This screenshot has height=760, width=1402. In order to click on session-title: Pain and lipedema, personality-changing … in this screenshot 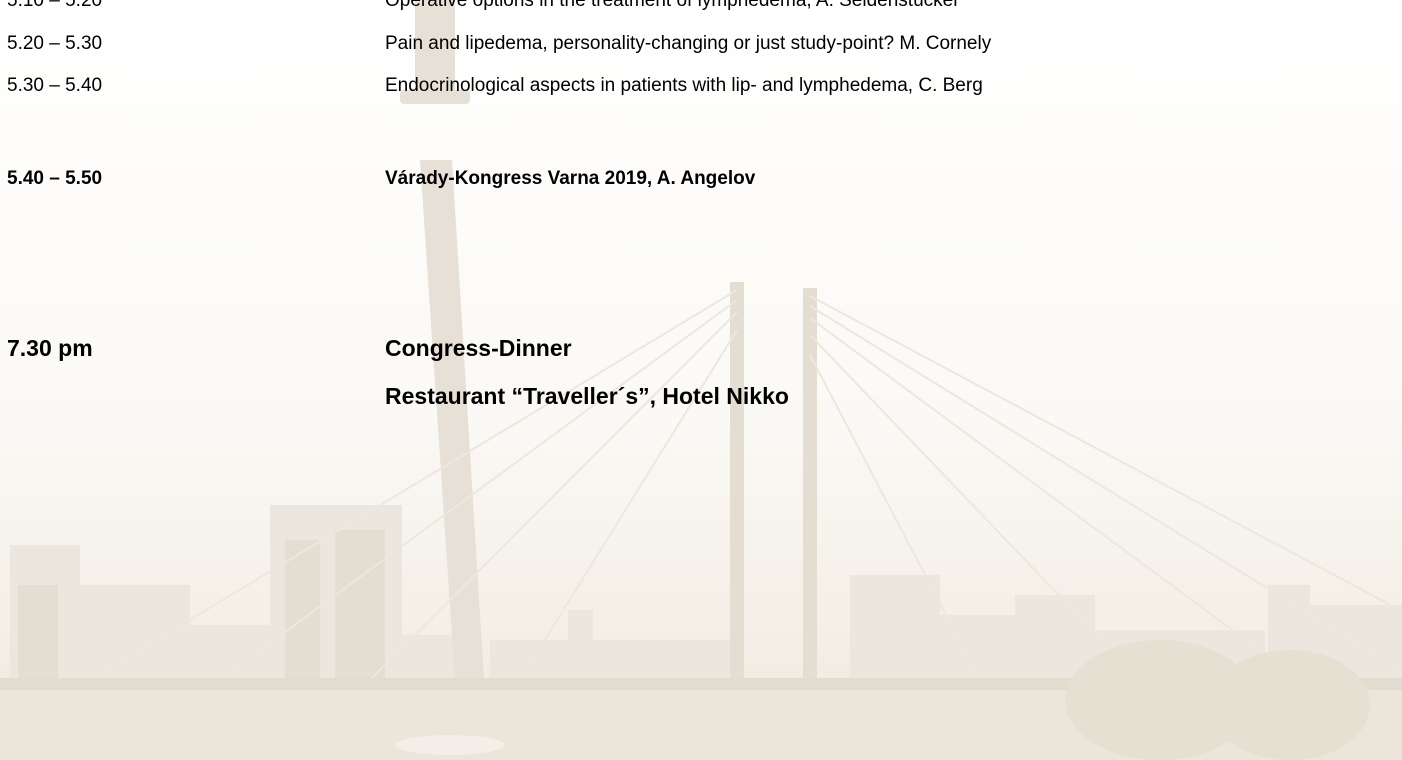, I will do `click(688, 43)`.